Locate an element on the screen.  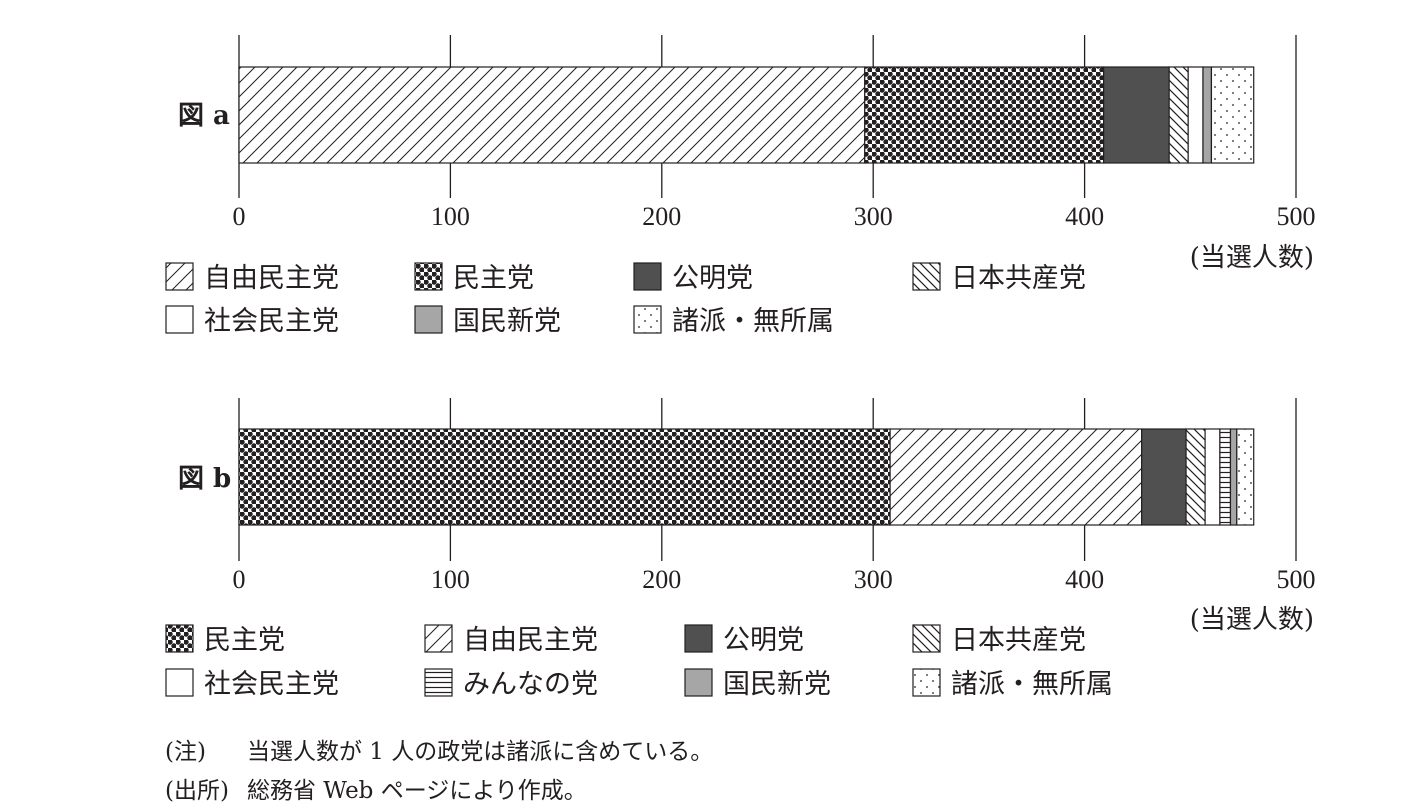
legend-label: みんなの党 is located at coordinates (530, 684).